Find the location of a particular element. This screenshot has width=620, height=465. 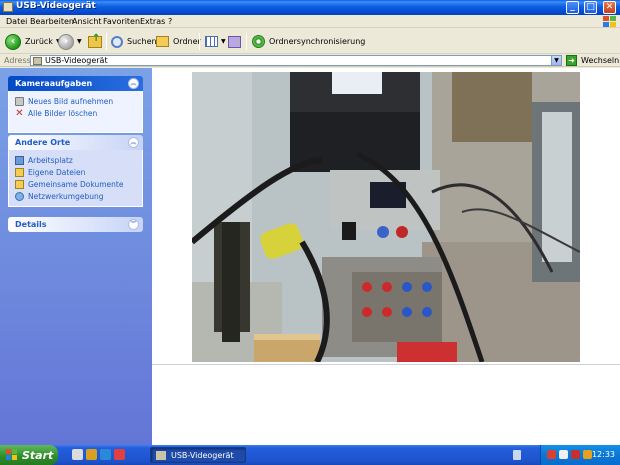

camera-tasks-header: Kameraaufgaben ︽ is located at coordinates (75, 83).